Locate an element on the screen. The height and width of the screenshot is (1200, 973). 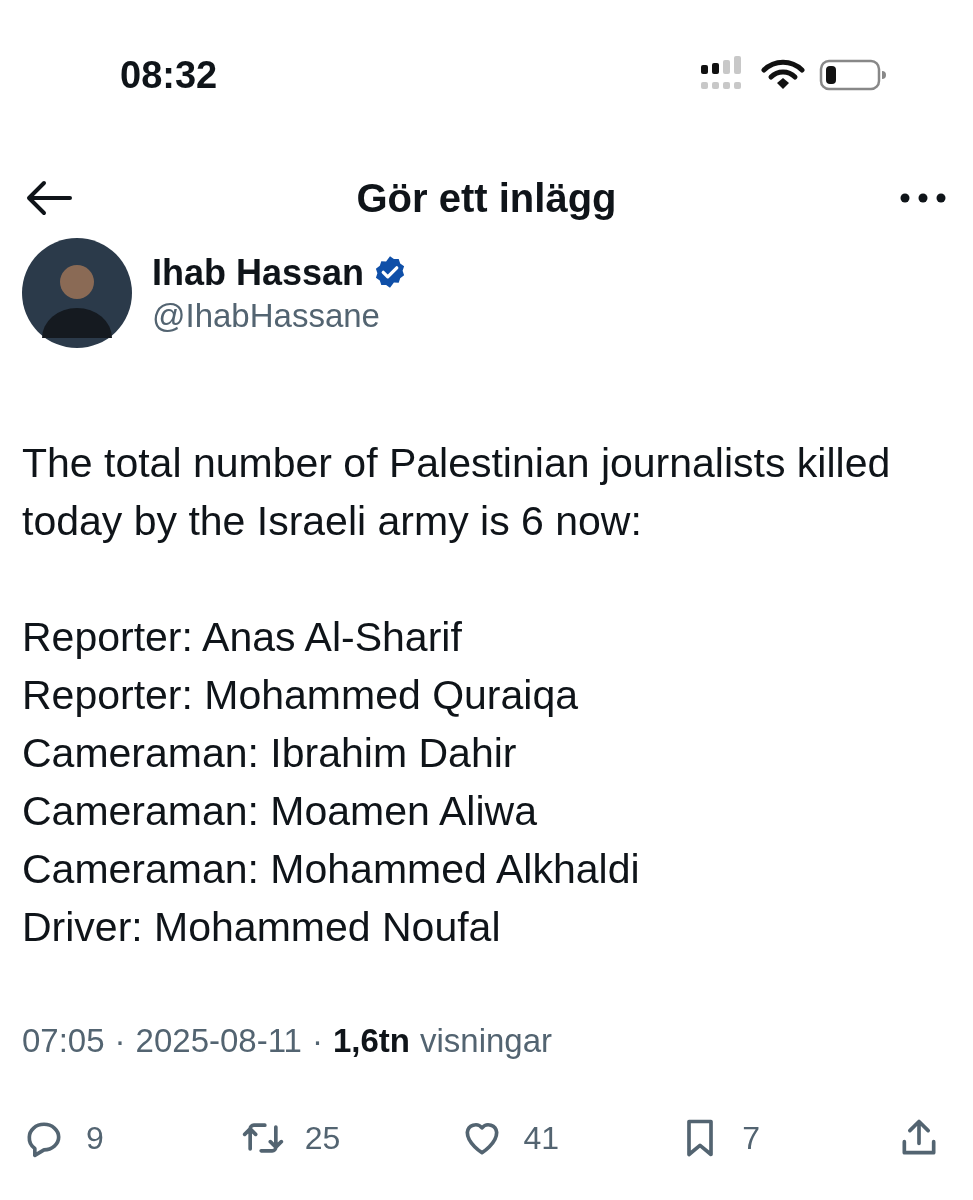
author-name: Ihab Hassan is located at coordinates (258, 272).